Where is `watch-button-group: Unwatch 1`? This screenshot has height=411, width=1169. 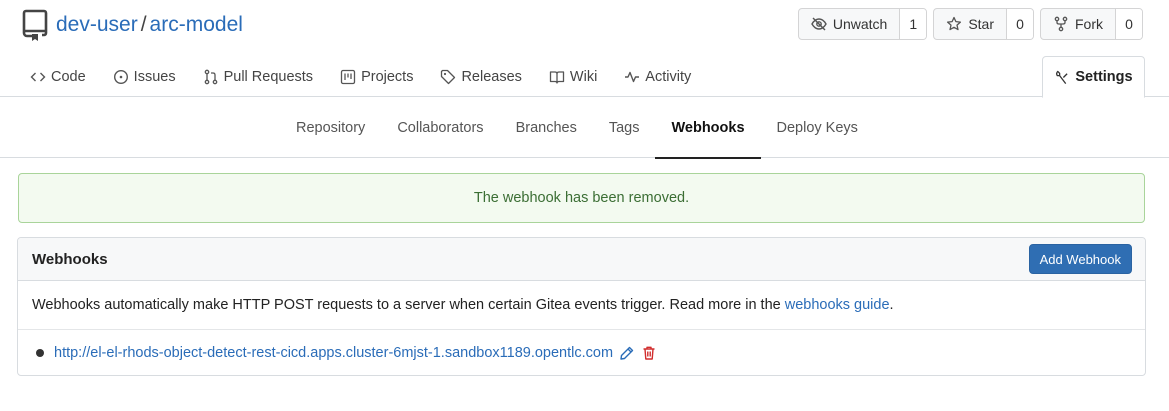 watch-button-group: Unwatch 1 is located at coordinates (862, 24).